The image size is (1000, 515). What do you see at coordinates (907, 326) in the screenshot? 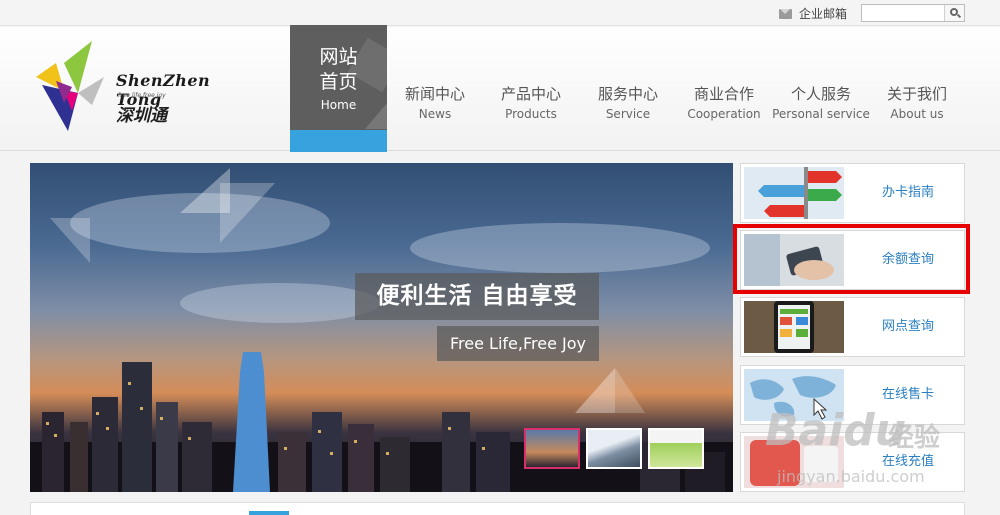
I see `side-link-label: 网点查询` at bounding box center [907, 326].